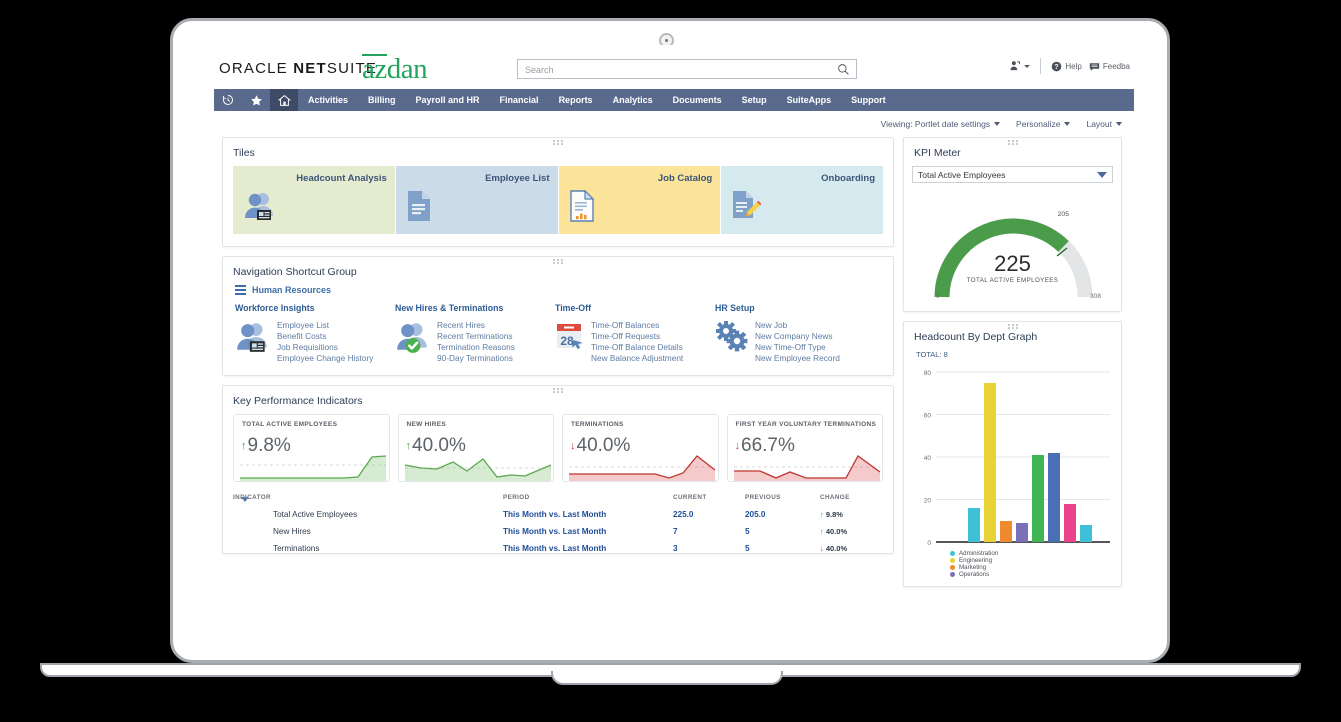  What do you see at coordinates (240, 290) in the screenshot?
I see `hamburger-icon` at bounding box center [240, 290].